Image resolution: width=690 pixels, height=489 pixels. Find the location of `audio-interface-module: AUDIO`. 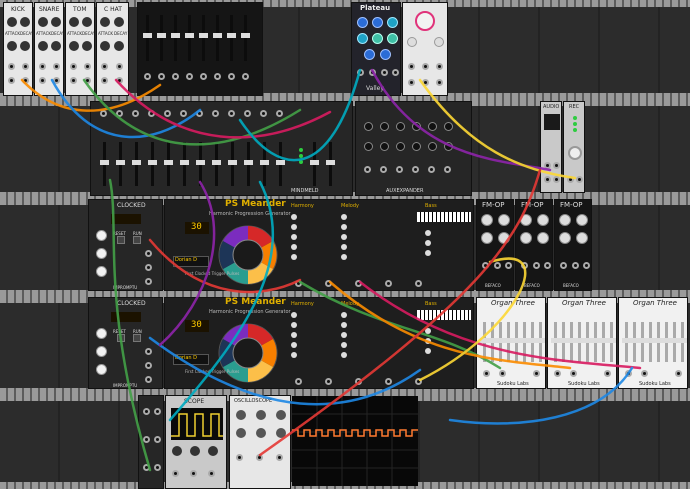

audio-interface-module: AUDIO is located at coordinates (551, 147).